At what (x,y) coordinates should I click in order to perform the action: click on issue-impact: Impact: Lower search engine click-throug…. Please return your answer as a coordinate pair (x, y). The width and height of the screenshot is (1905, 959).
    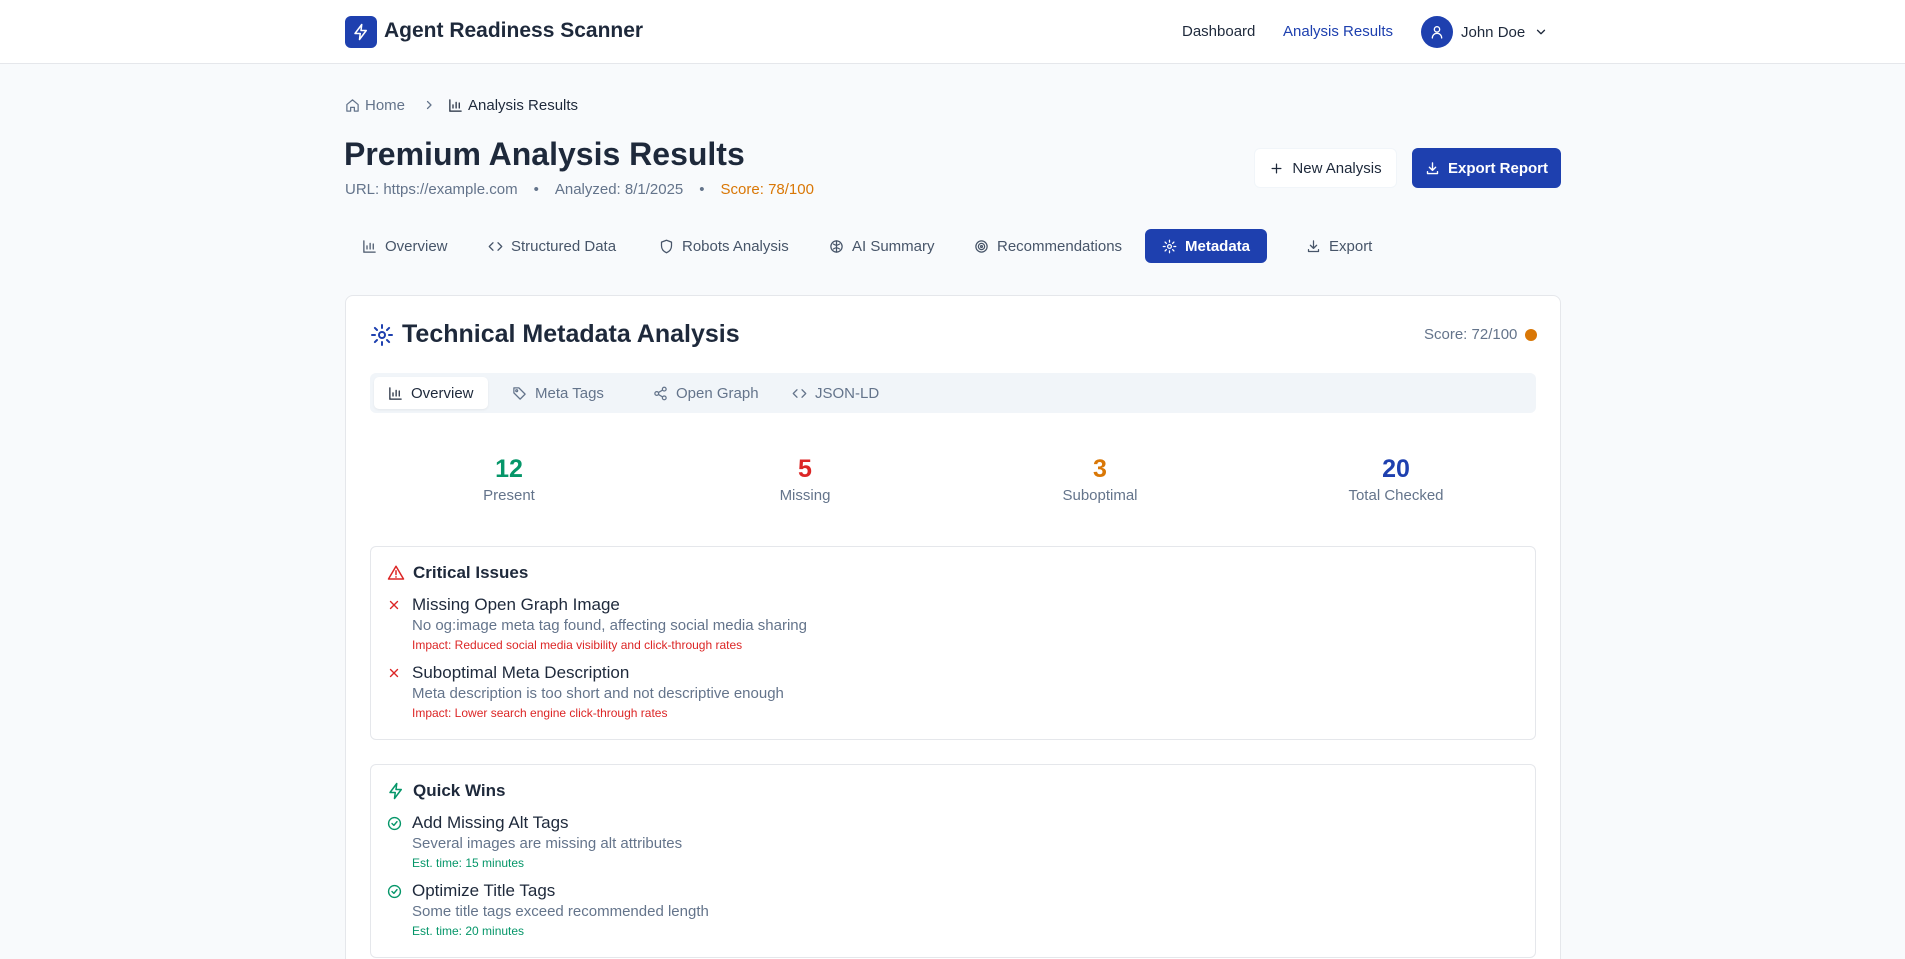
    Looking at the image, I should click on (540, 713).